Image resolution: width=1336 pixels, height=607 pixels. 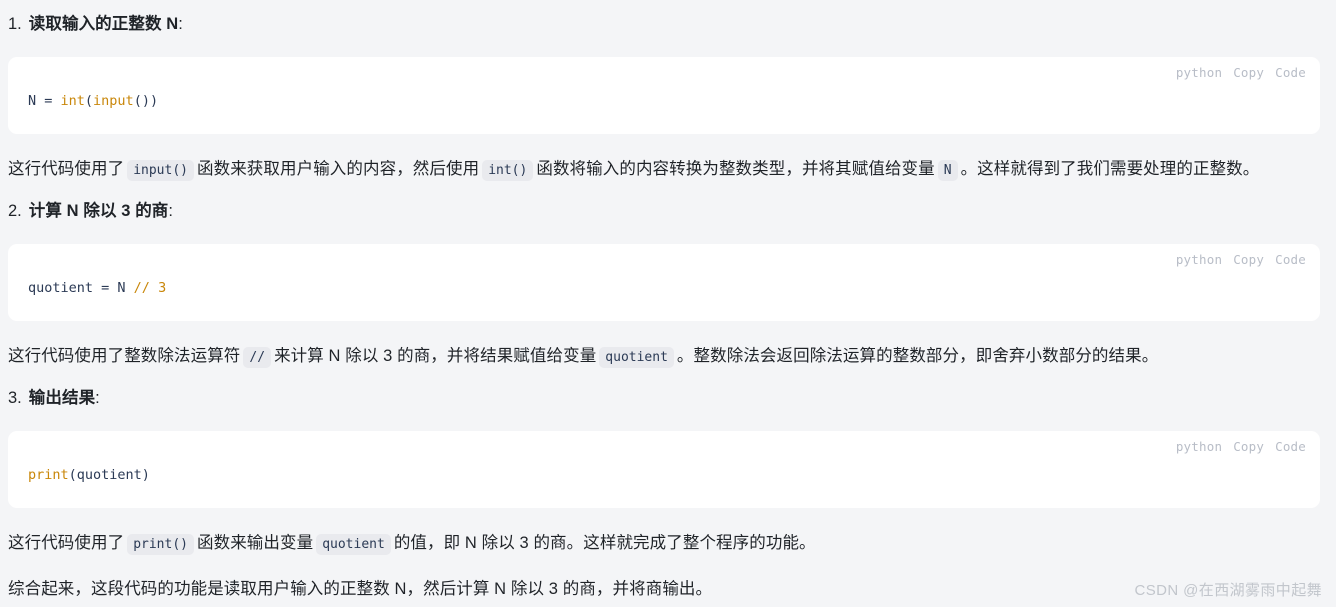 I want to click on code-block-3: python Copy Code print(quotient), so click(x=664, y=469).